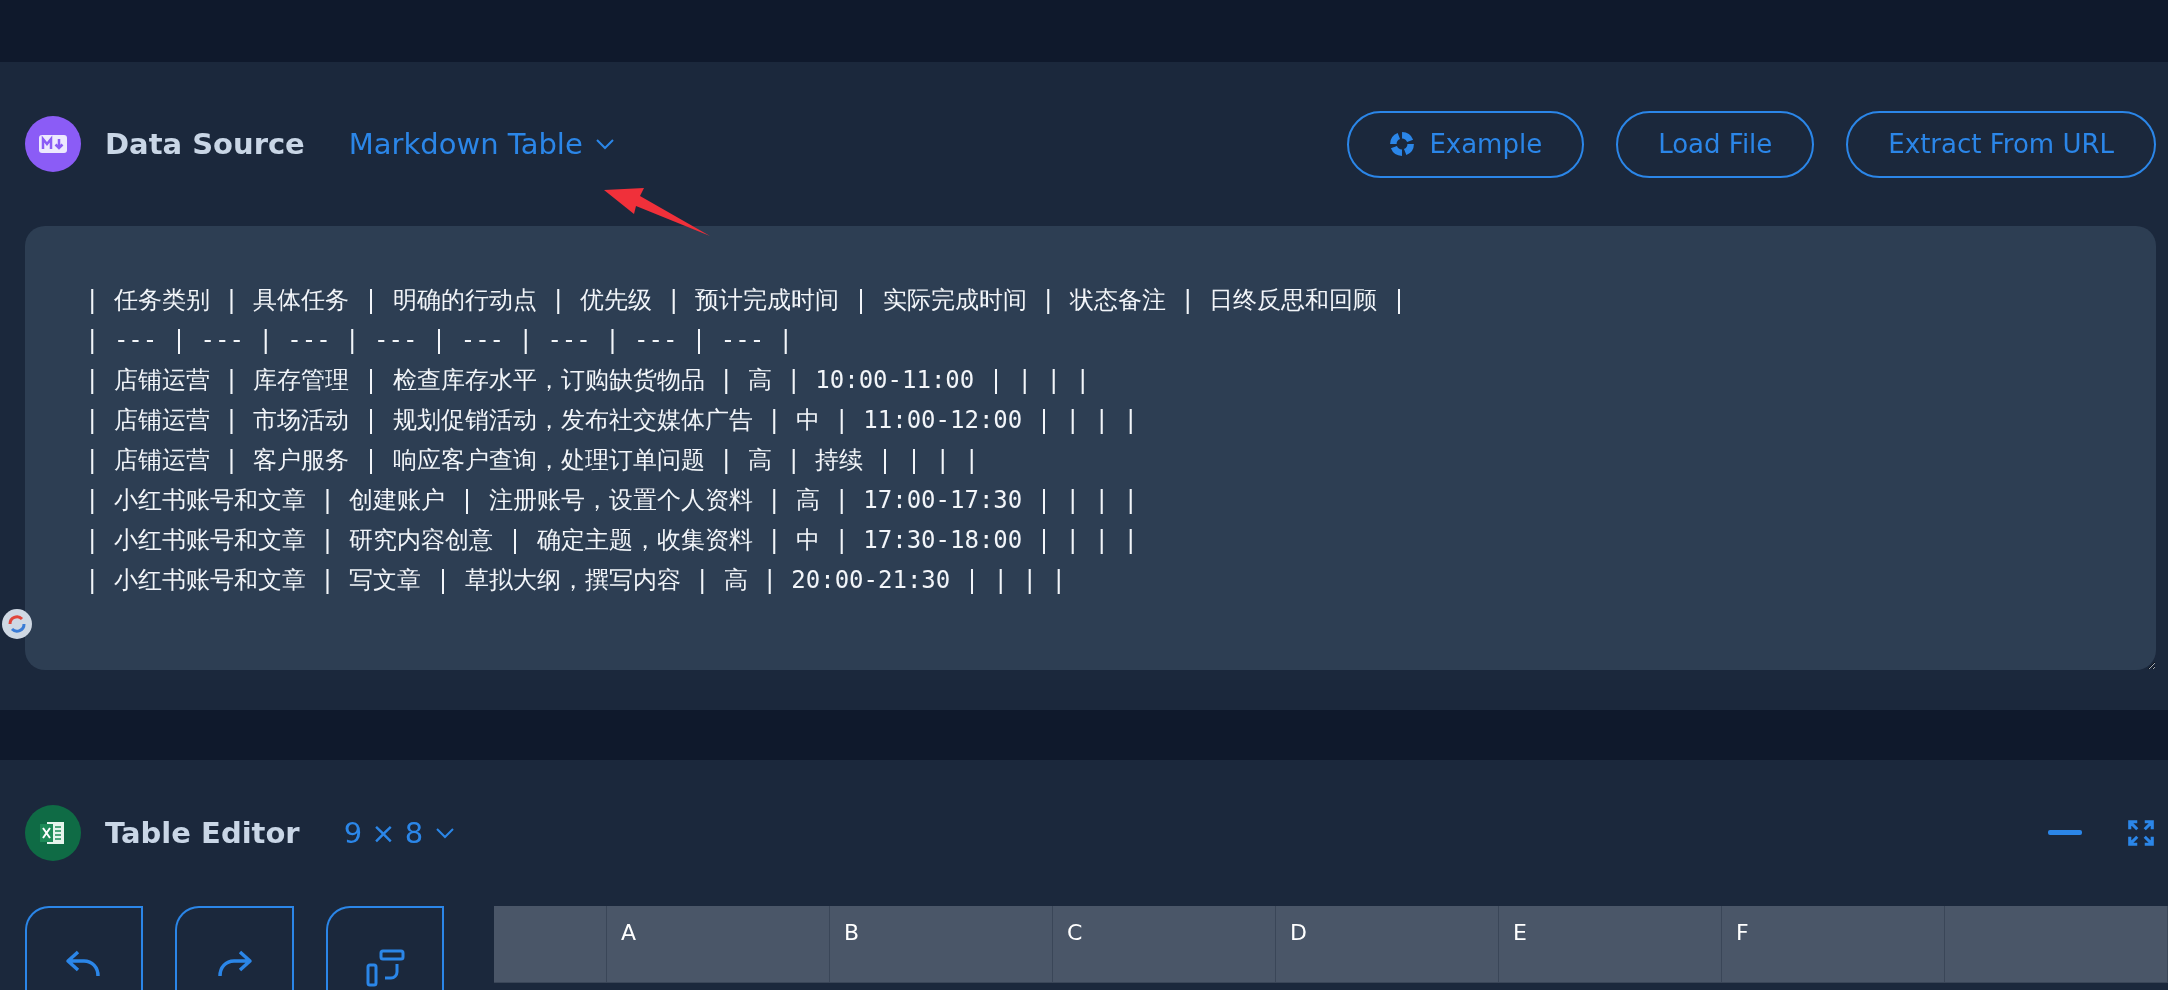  What do you see at coordinates (1466, 144) in the screenshot?
I see `action-button: Example` at bounding box center [1466, 144].